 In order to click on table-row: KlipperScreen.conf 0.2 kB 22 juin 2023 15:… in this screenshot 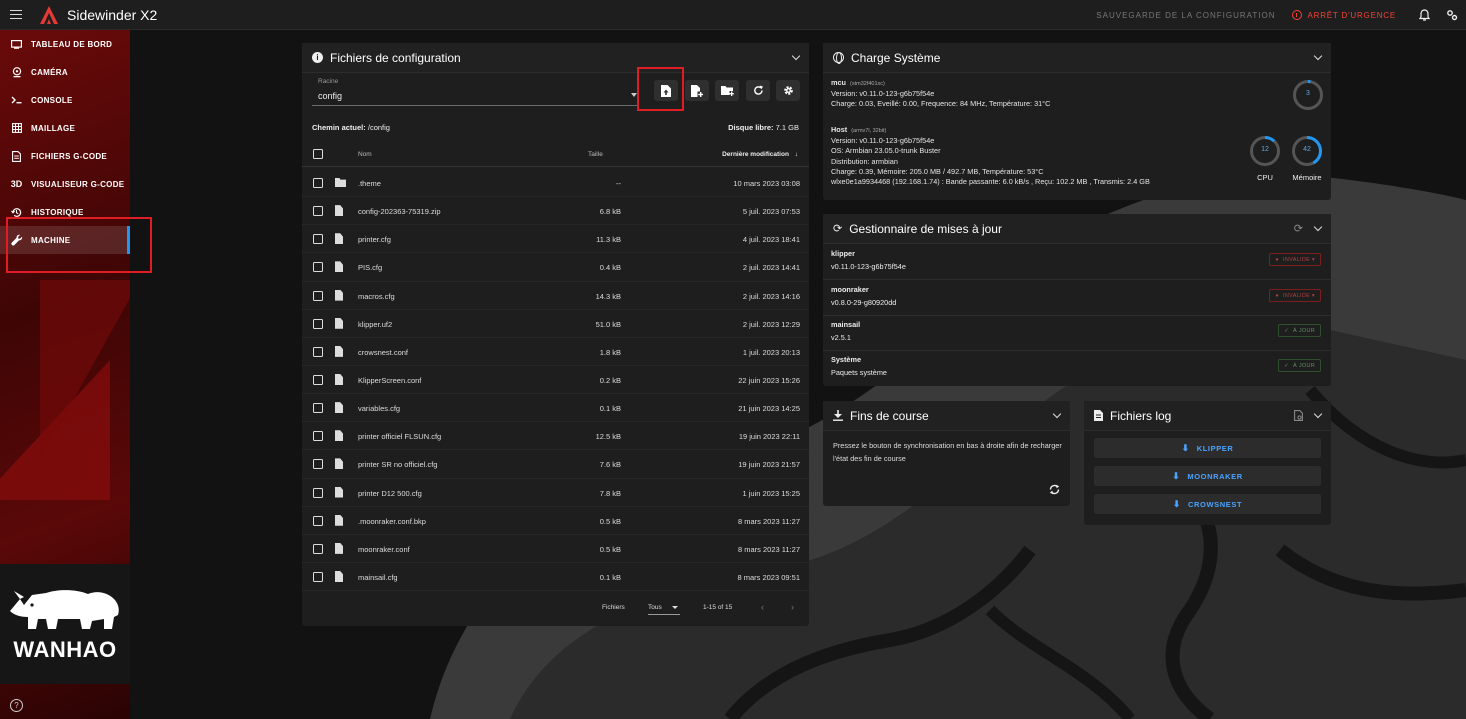, I will do `click(555, 380)`.